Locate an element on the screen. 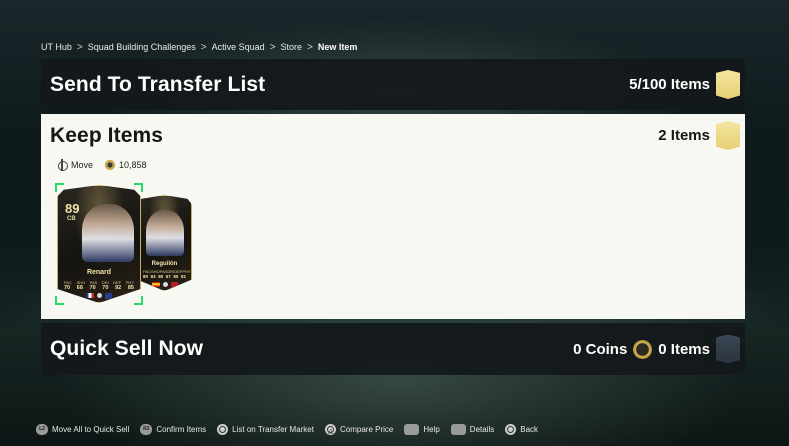  breadcrumb-active-squad: Active Squad is located at coordinates (238, 47).